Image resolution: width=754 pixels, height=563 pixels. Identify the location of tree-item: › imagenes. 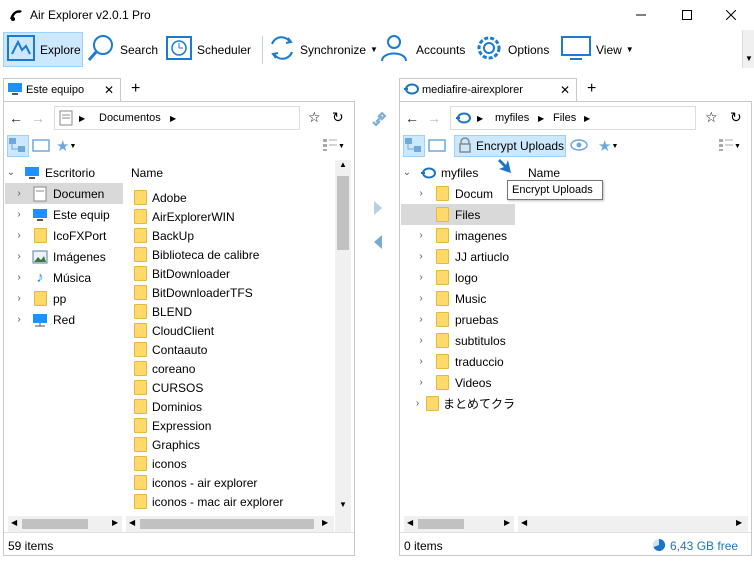
(458, 235).